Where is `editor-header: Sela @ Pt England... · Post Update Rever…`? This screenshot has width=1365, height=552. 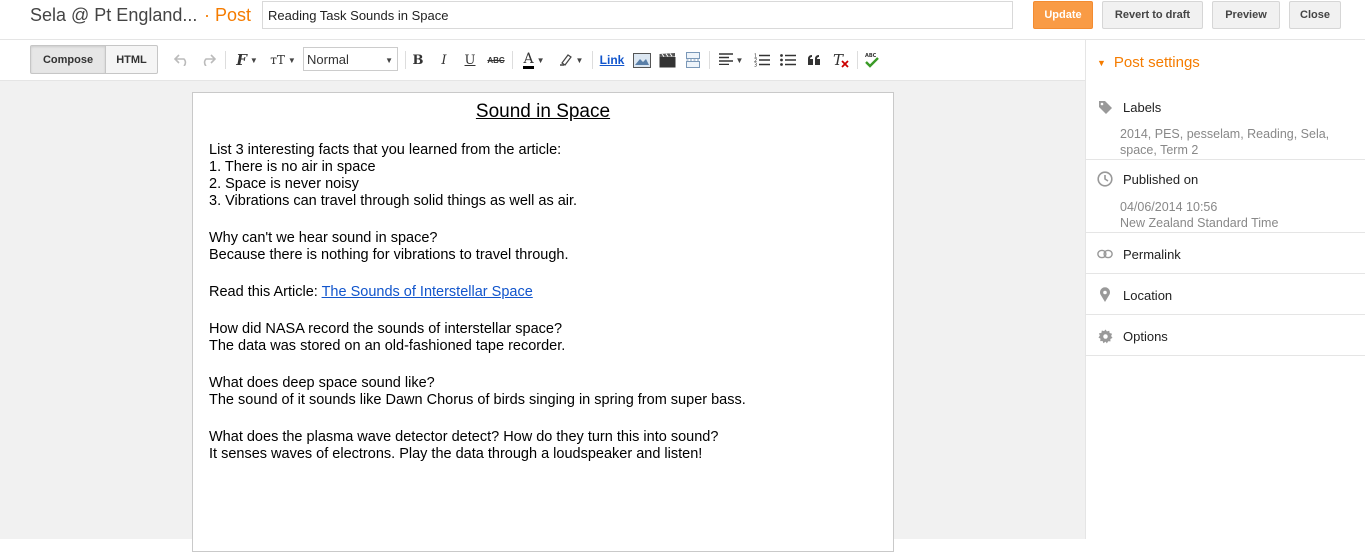
editor-header: Sela @ Pt England... · Post Update Rever… is located at coordinates (682, 20).